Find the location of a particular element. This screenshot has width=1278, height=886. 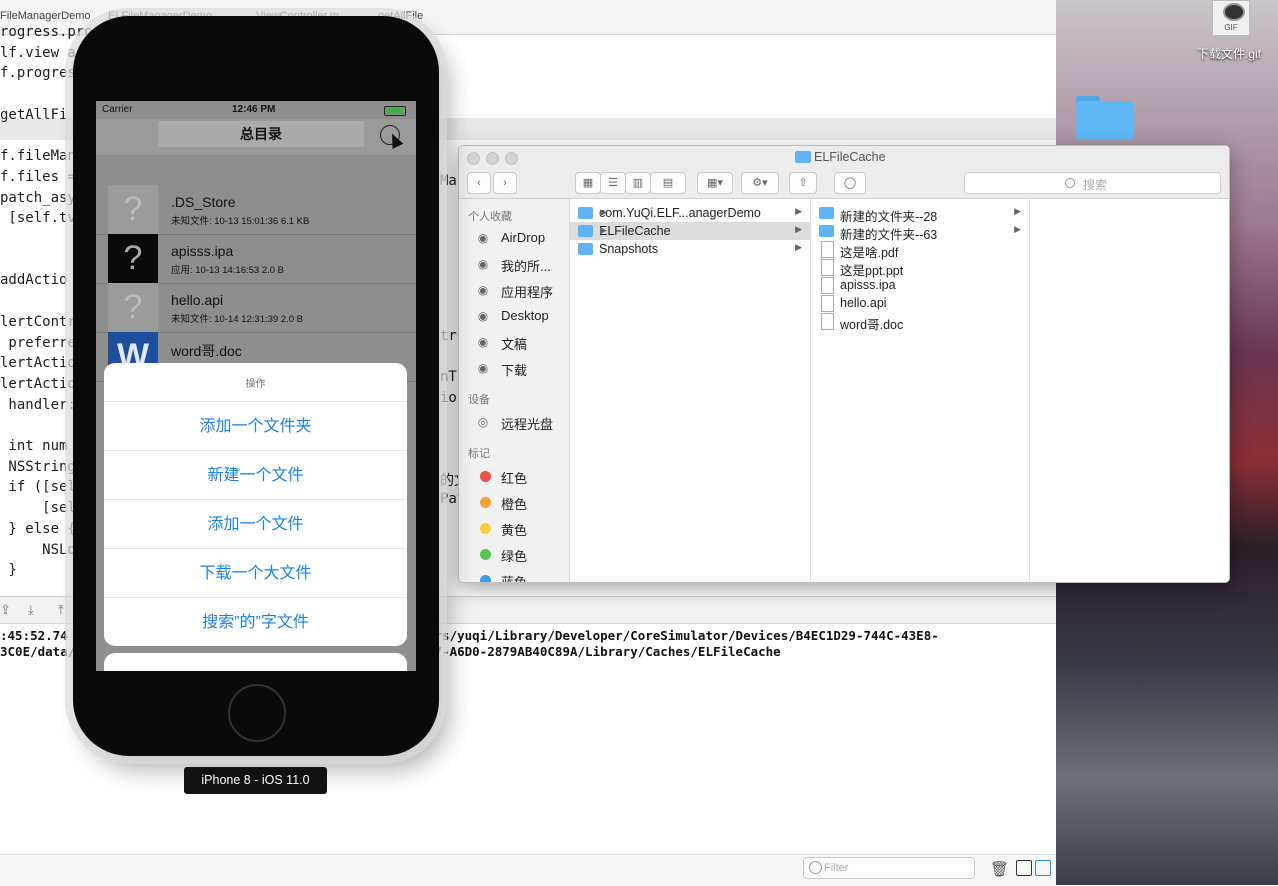

action-sheet-button: 下载一个大文件 is located at coordinates (255, 573).